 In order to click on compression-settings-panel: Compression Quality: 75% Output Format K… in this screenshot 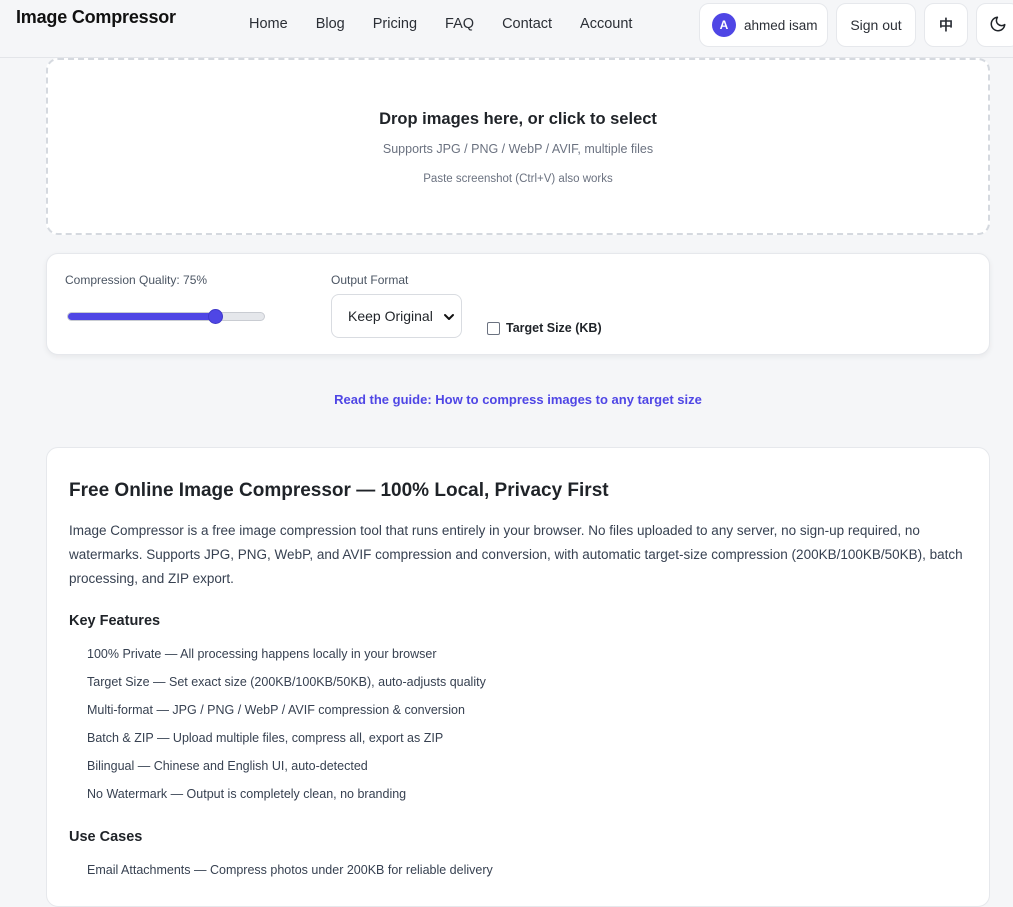, I will do `click(518, 304)`.